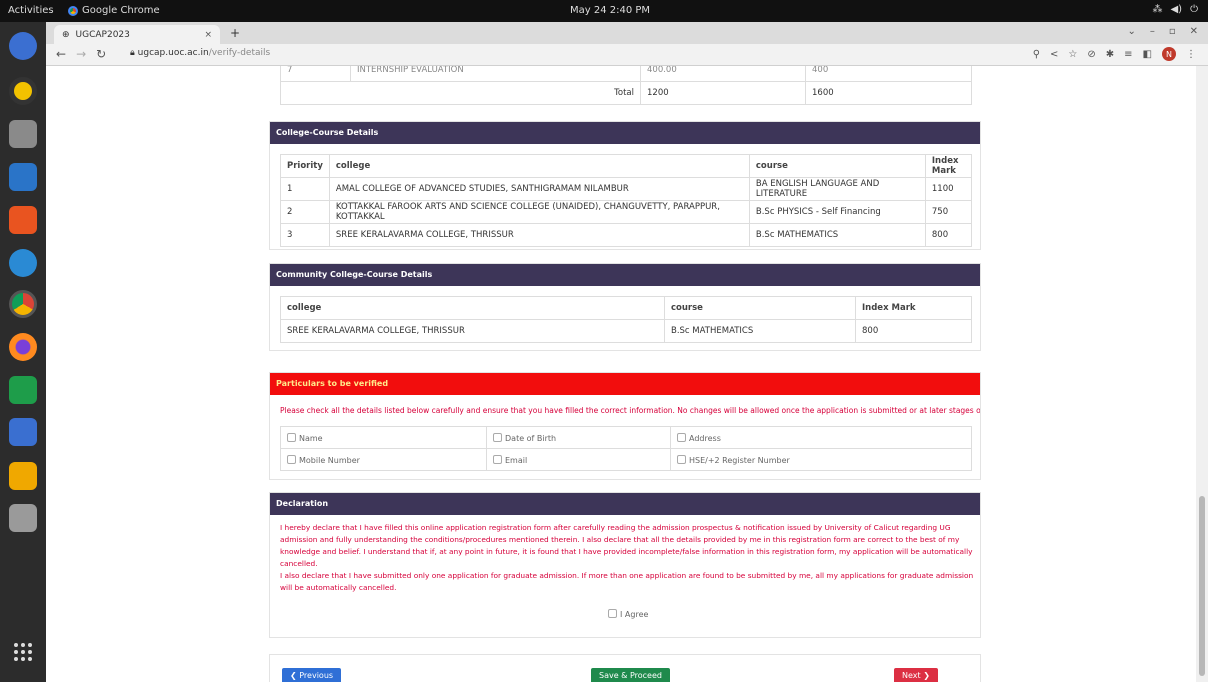  I want to click on help-icon, so click(23, 263).